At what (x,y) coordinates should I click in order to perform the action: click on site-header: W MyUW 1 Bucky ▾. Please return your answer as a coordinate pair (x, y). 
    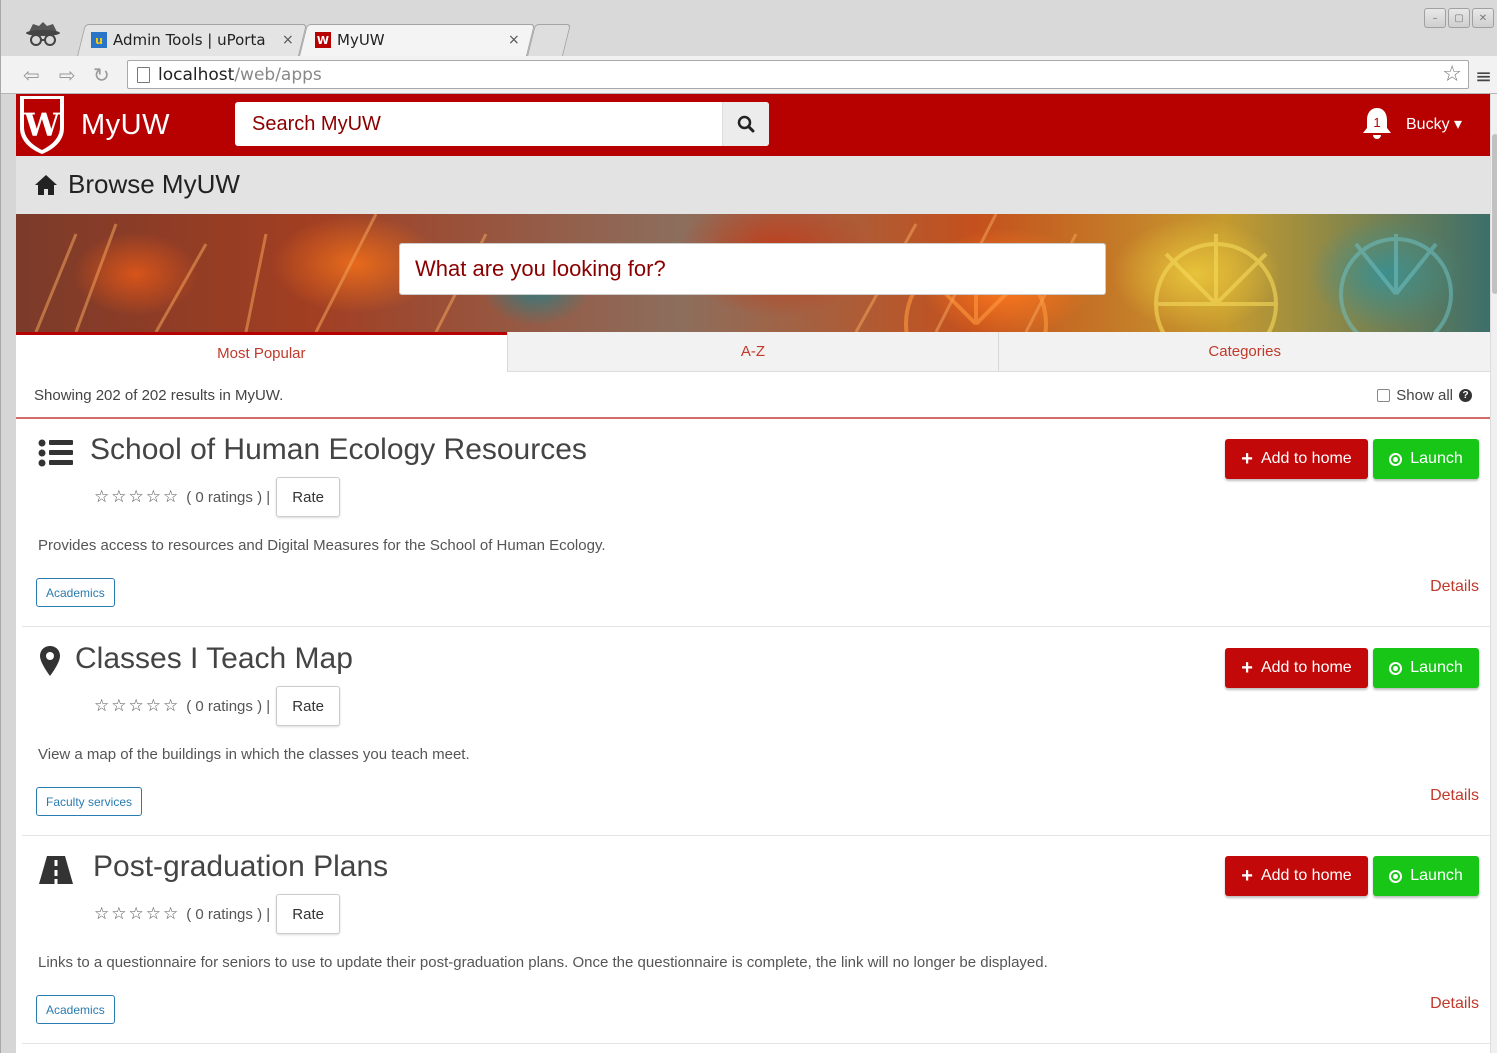
    Looking at the image, I should click on (753, 125).